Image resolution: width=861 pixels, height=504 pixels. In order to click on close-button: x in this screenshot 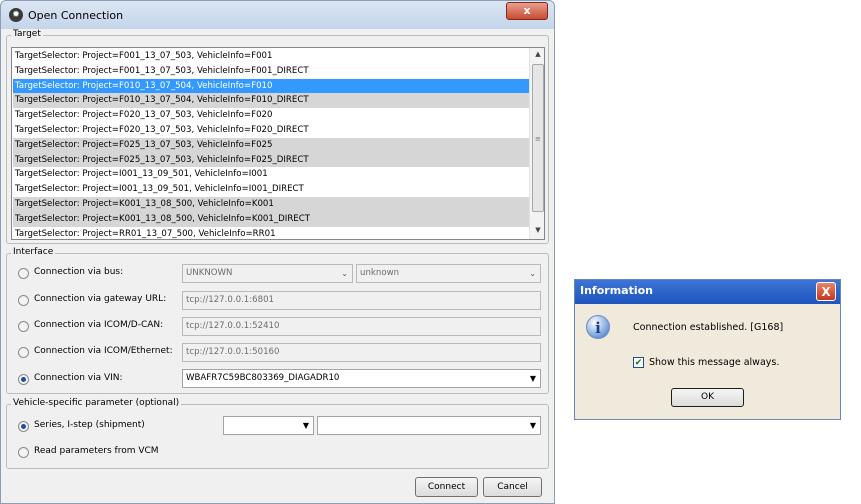, I will do `click(527, 11)`.